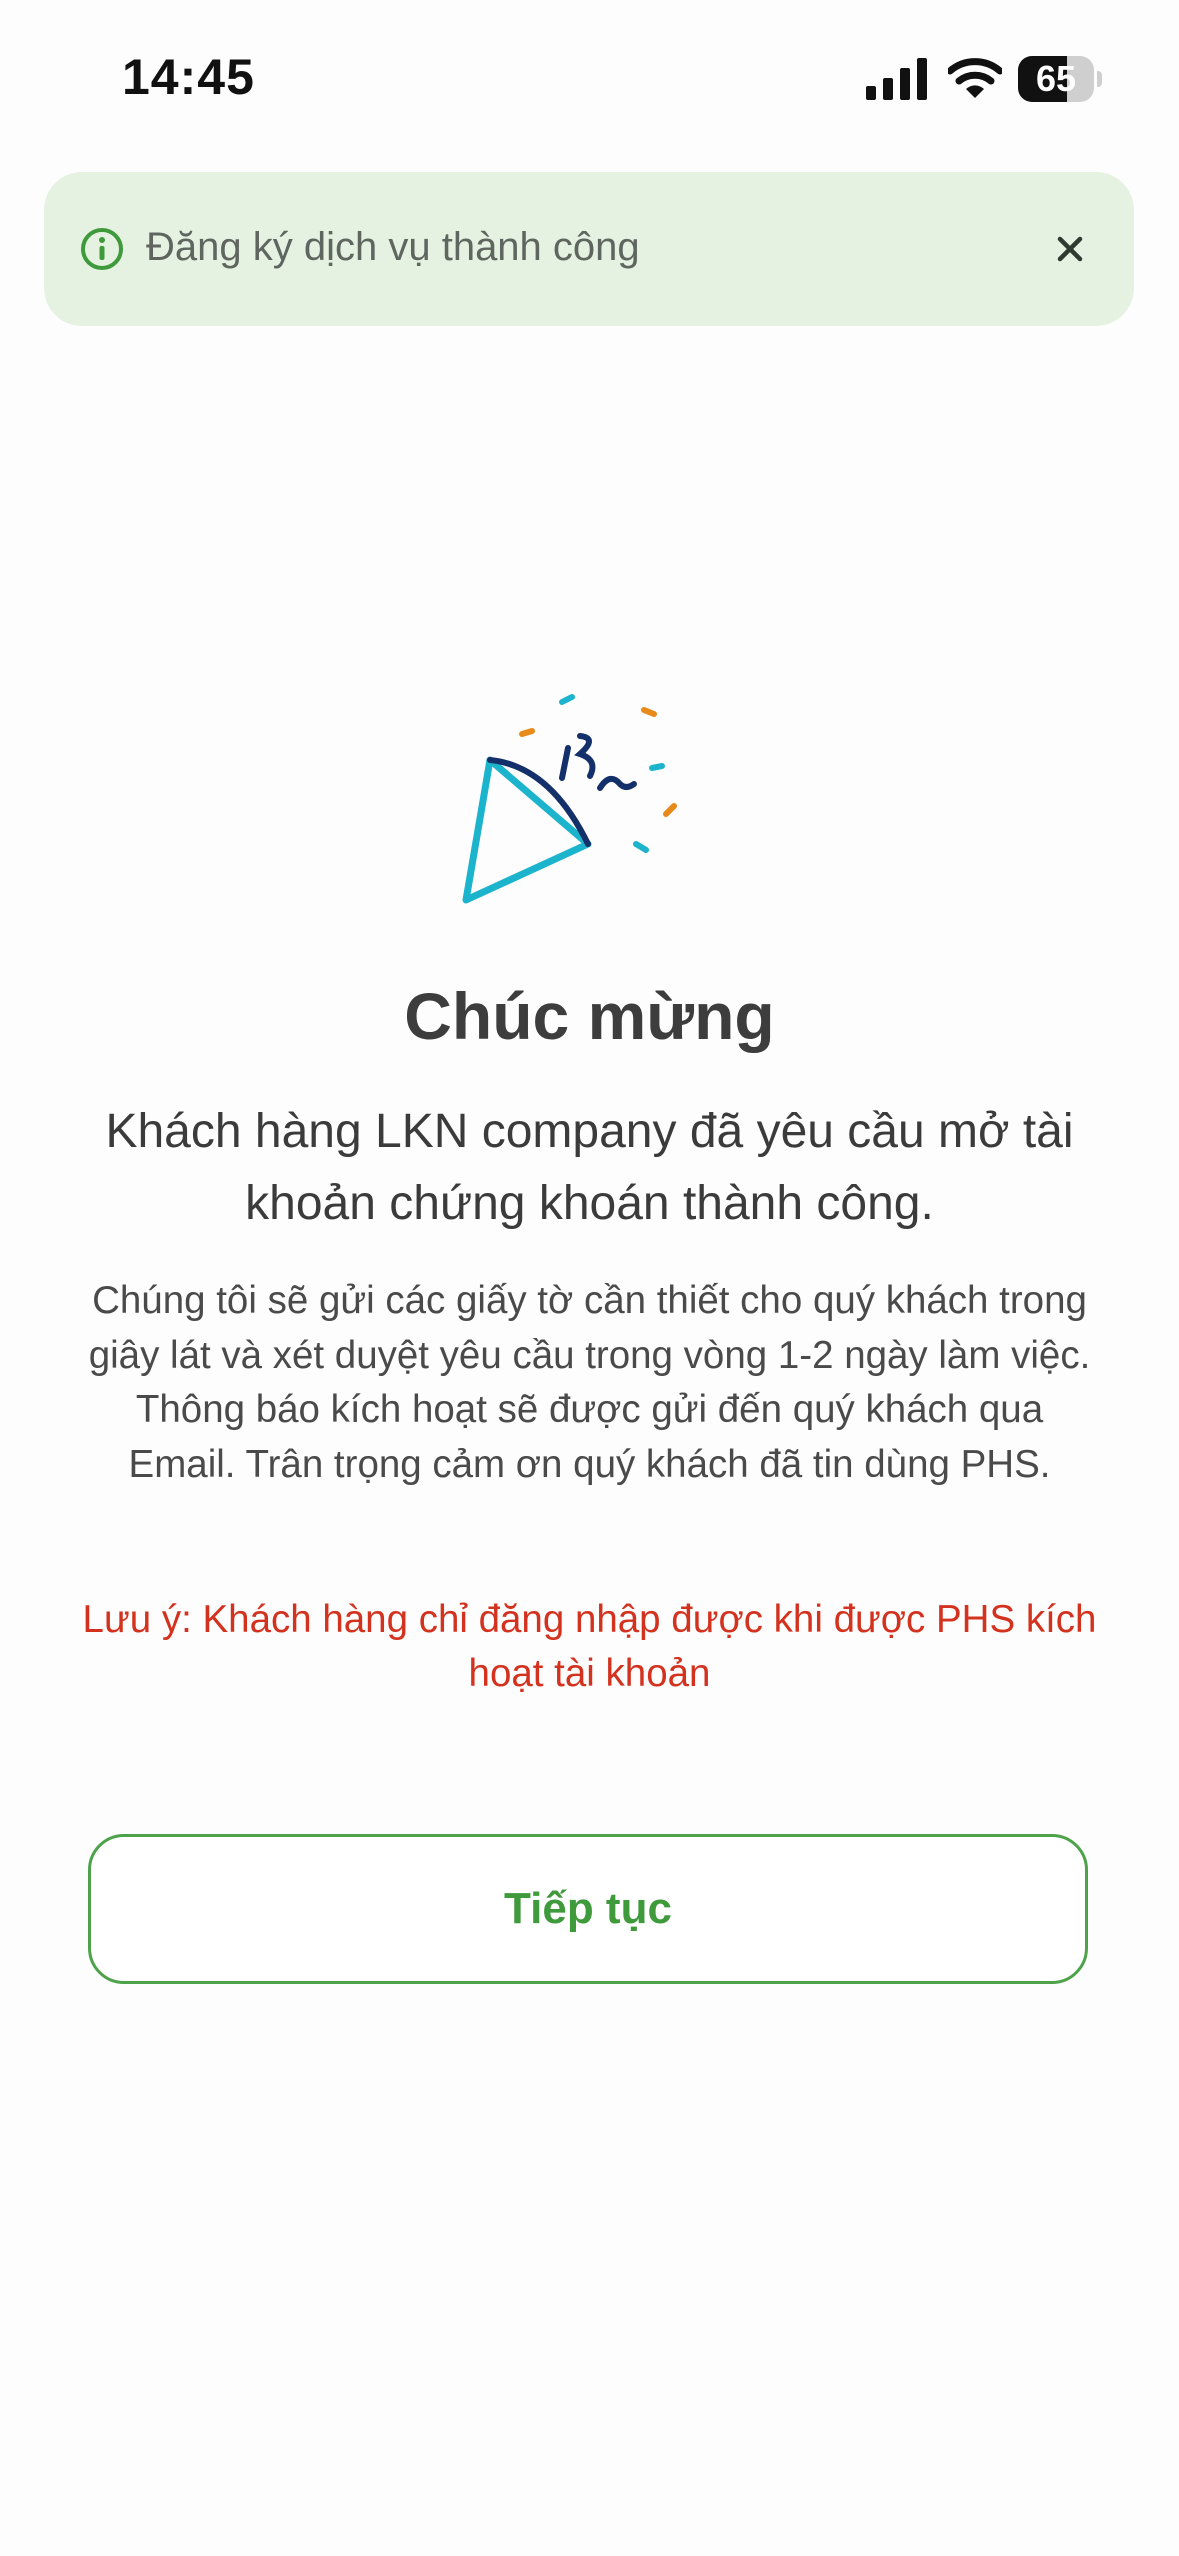 This screenshot has height=2556, width=1179. I want to click on info-circle-icon, so click(102, 249).